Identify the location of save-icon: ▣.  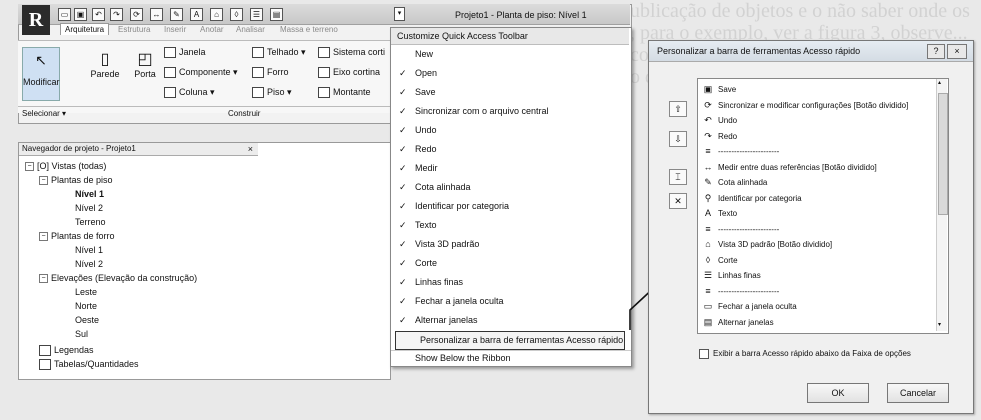
(80, 14).